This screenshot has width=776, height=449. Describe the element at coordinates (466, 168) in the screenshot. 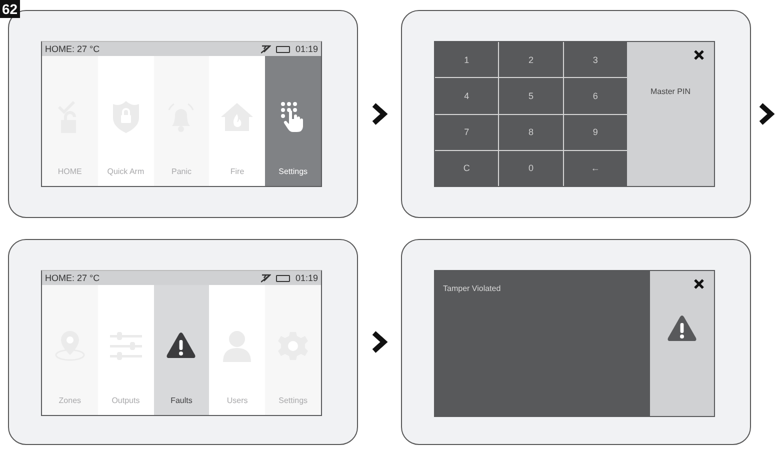

I see `keypad-key: C` at that location.